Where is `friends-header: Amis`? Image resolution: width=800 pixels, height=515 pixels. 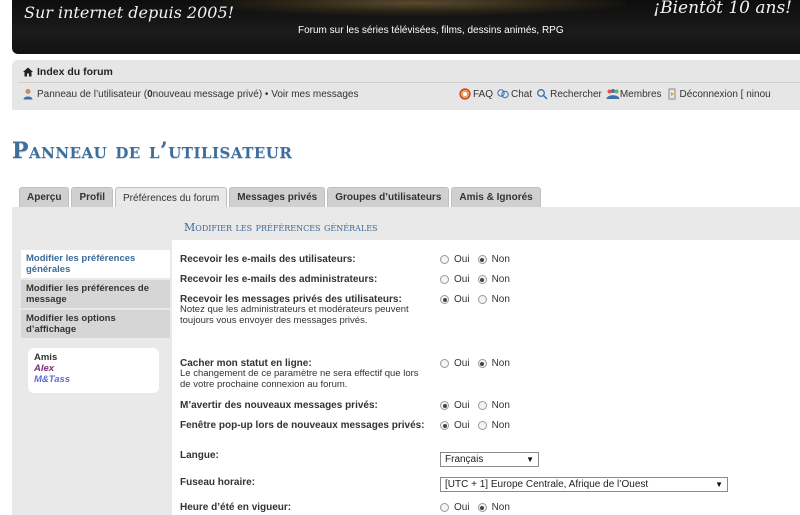
friends-header: Amis is located at coordinates (46, 357).